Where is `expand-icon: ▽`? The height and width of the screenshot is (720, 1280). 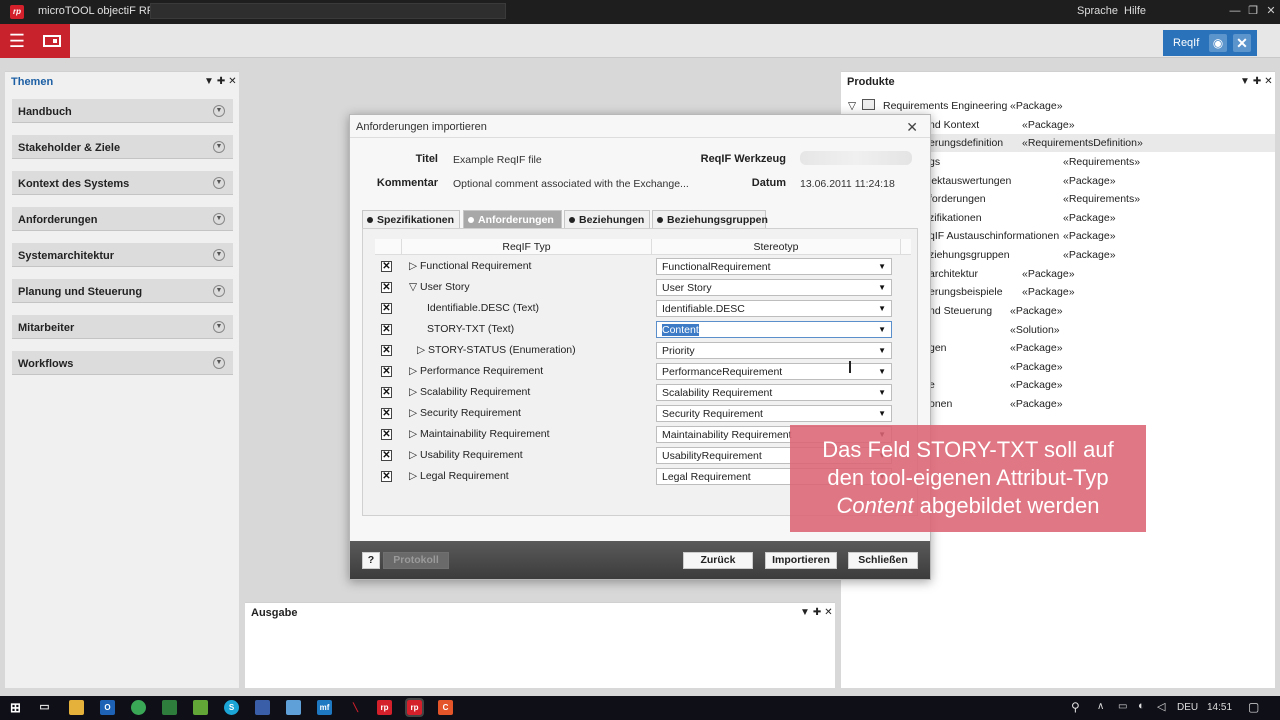
expand-icon: ▽ is located at coordinates (852, 106).